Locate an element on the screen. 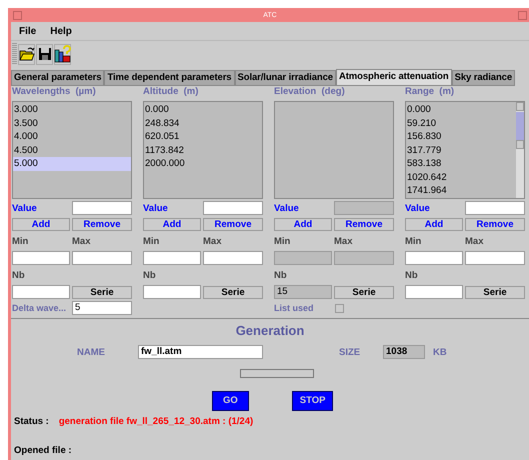  list-box: 3.000 3.500 4.000 4.500 5.000 is located at coordinates (72, 150).